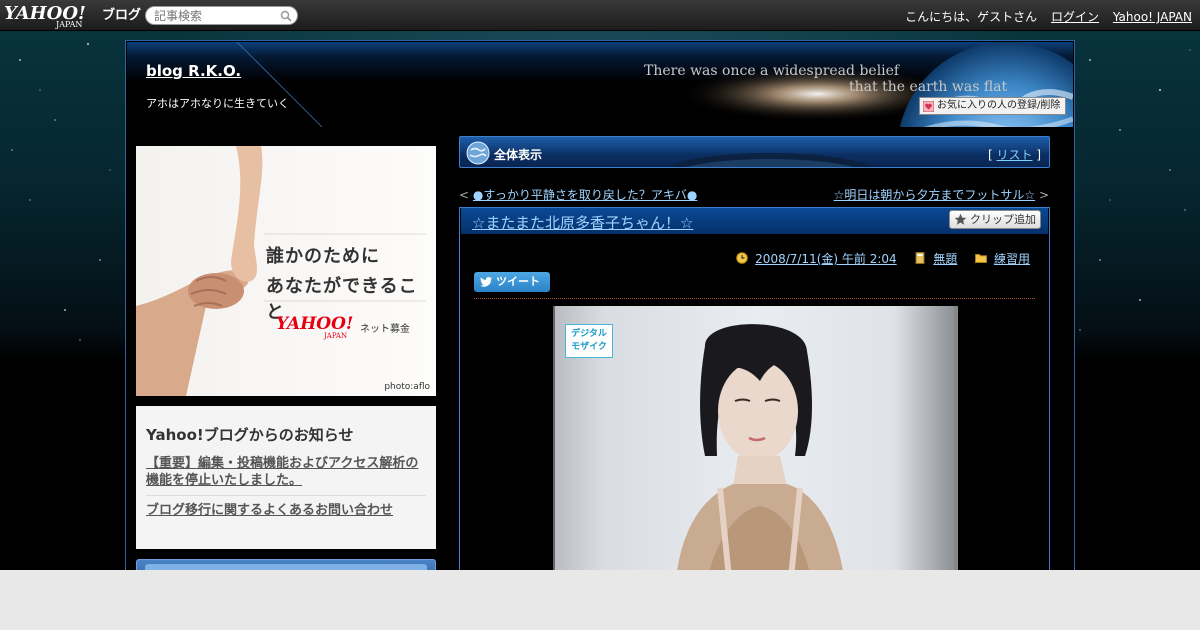  I want to click on search-icon, so click(286, 16).